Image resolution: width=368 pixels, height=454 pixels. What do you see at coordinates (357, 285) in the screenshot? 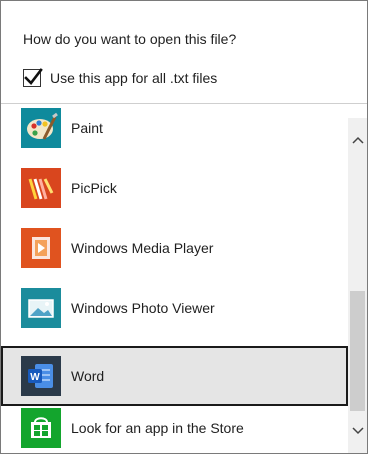
I see `app-list-scrollbar` at bounding box center [357, 285].